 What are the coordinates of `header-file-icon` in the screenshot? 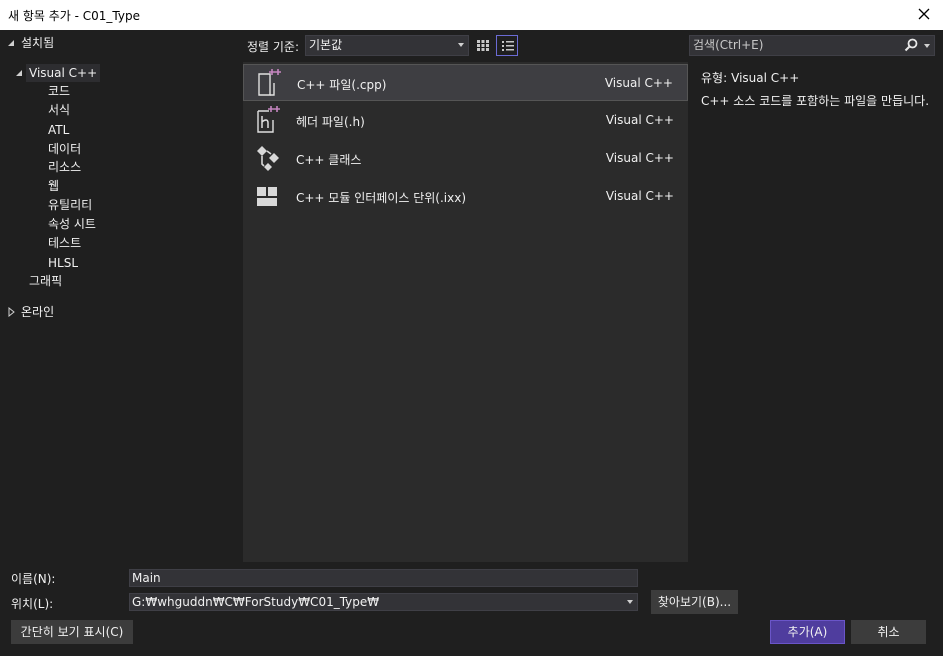 It's located at (268, 119).